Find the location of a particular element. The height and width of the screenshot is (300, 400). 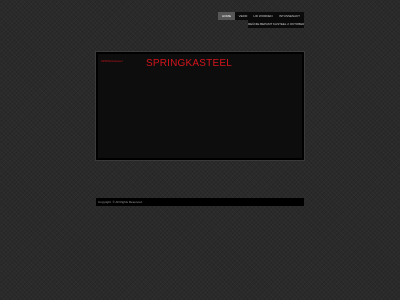

nav-item-reunie: REÜNIE BEPAMT KASTEEL 2 OKTOBER 2016 is located at coordinates (276, 24).